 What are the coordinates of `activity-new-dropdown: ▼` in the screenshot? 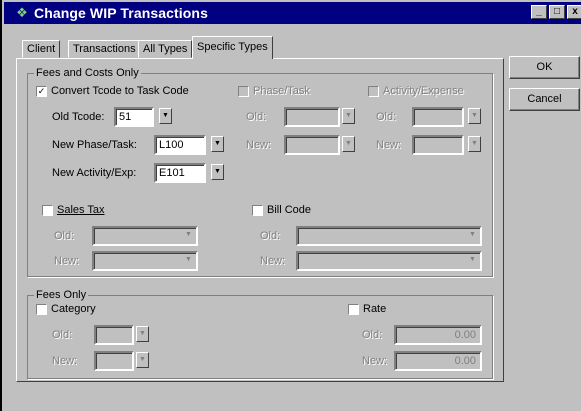 It's located at (474, 144).